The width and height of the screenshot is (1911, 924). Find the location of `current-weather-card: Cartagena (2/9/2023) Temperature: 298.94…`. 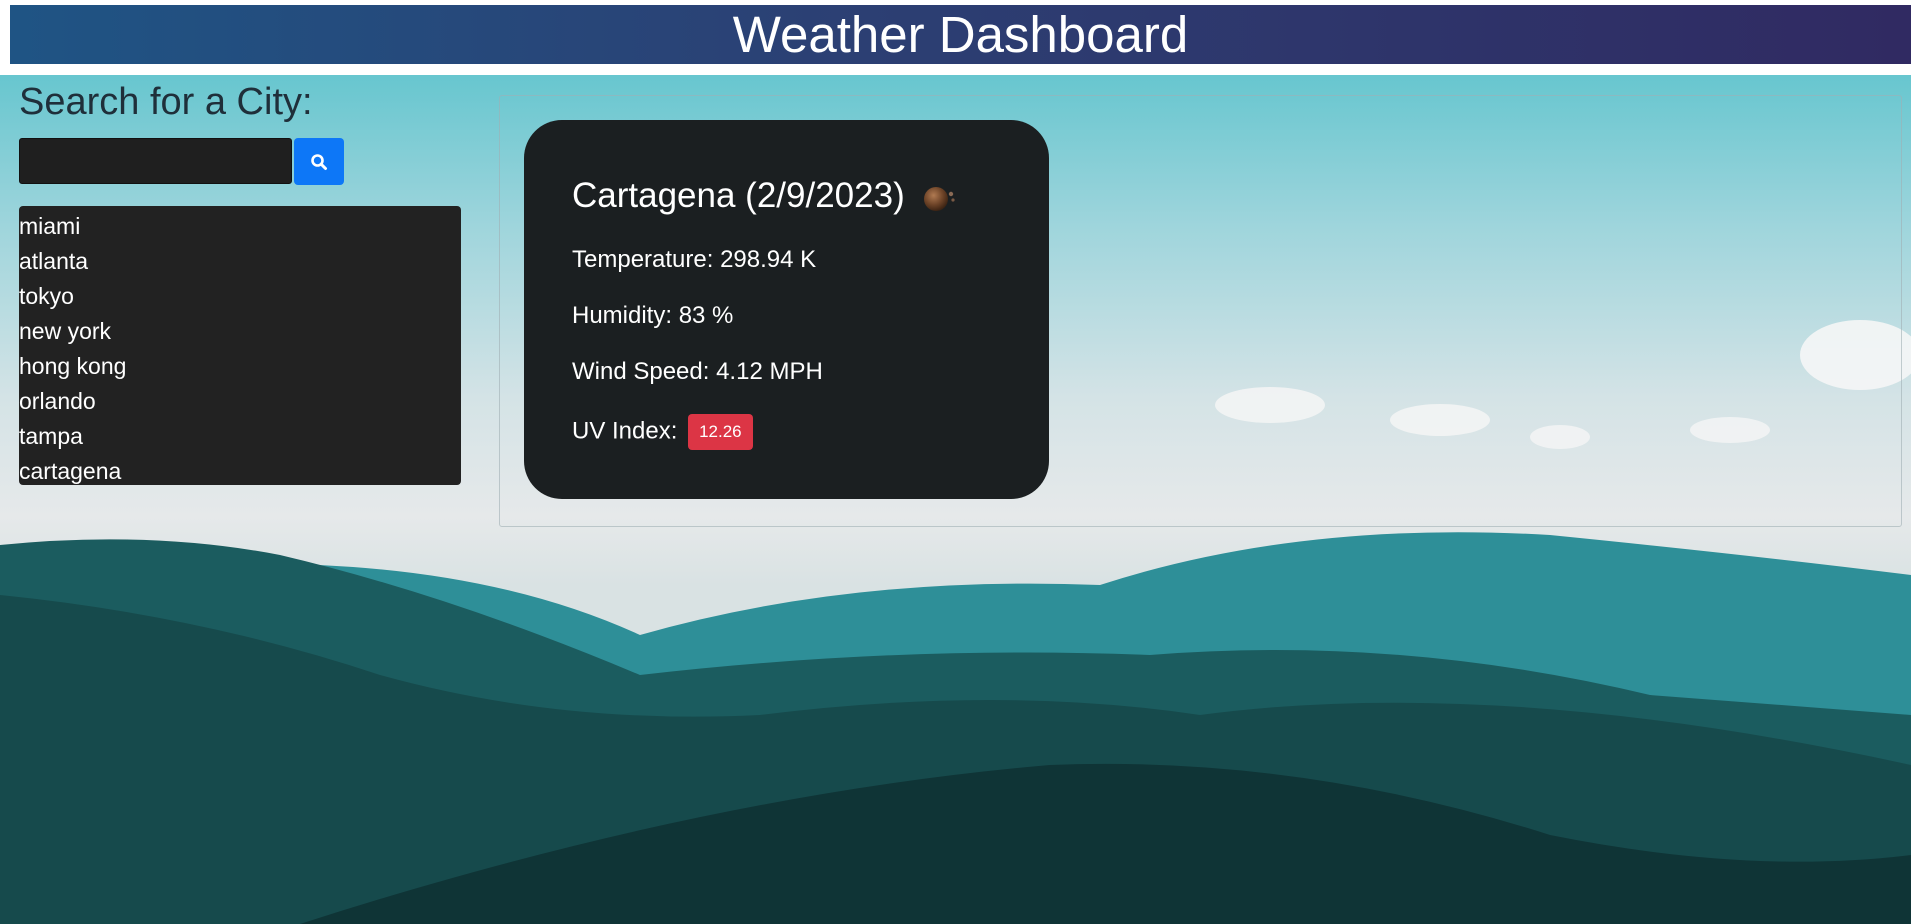

current-weather-card: Cartagena (2/9/2023) Temperature: 298.94… is located at coordinates (786, 309).